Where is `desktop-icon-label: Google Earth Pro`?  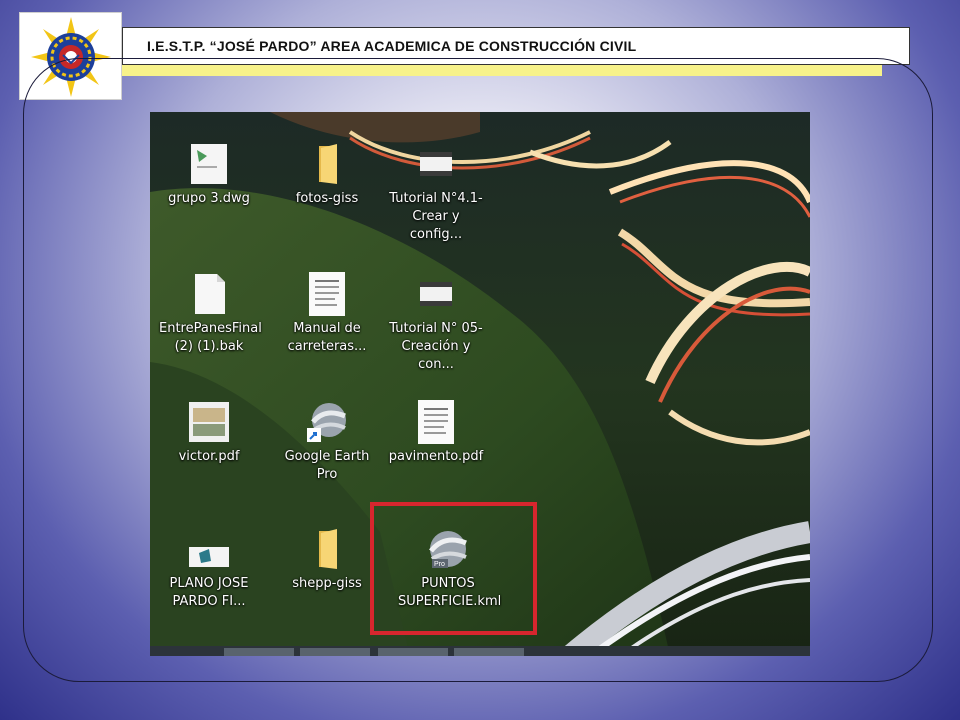 desktop-icon-label: Google Earth Pro is located at coordinates (327, 465).